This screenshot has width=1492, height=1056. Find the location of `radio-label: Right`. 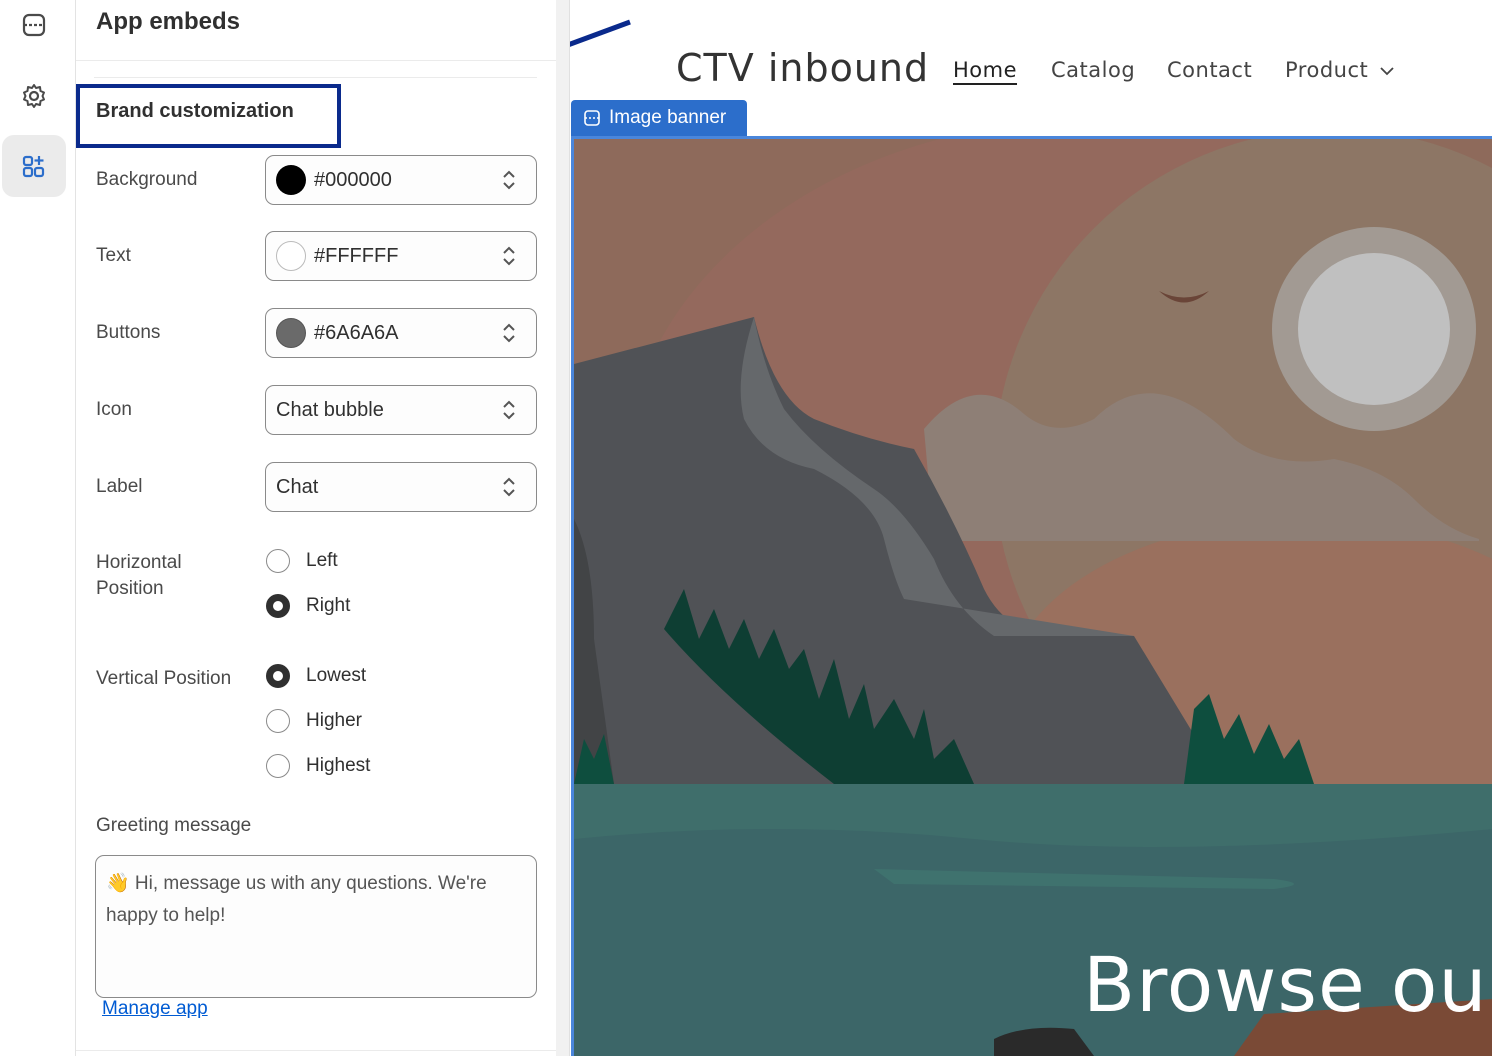

radio-label: Right is located at coordinates (328, 605).